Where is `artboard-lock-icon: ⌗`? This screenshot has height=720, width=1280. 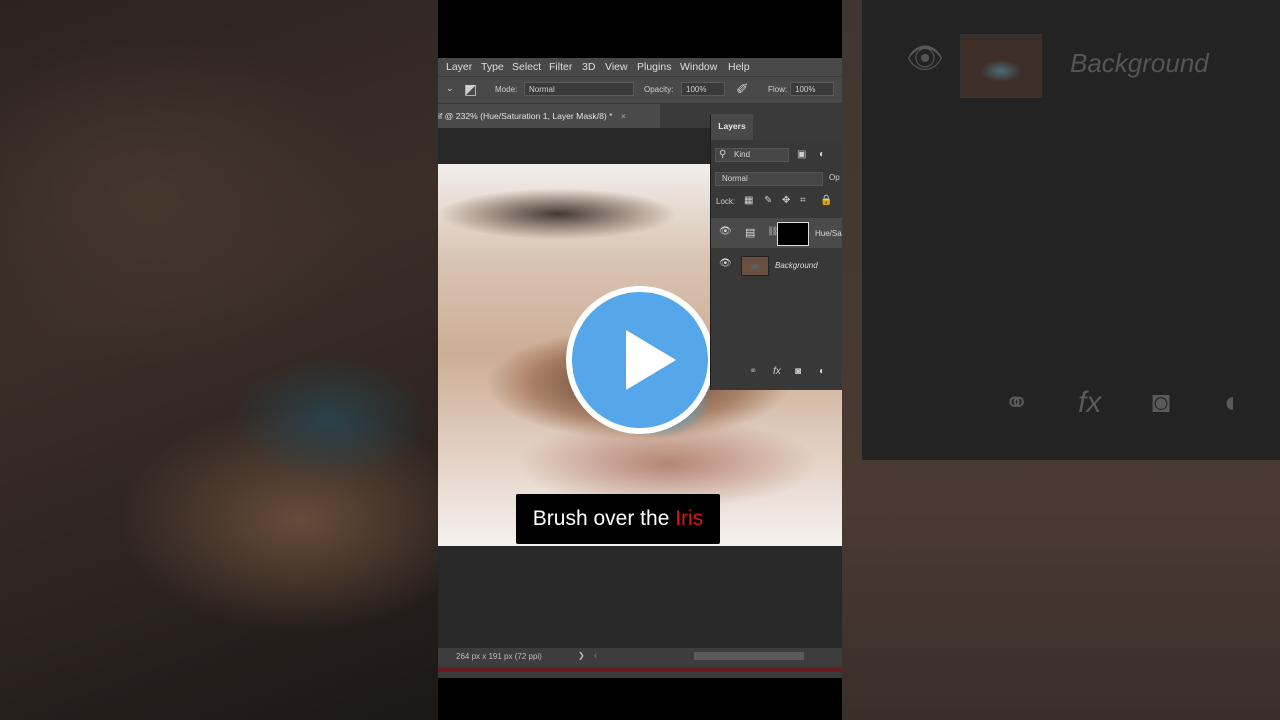
artboard-lock-icon: ⌗ is located at coordinates (803, 200).